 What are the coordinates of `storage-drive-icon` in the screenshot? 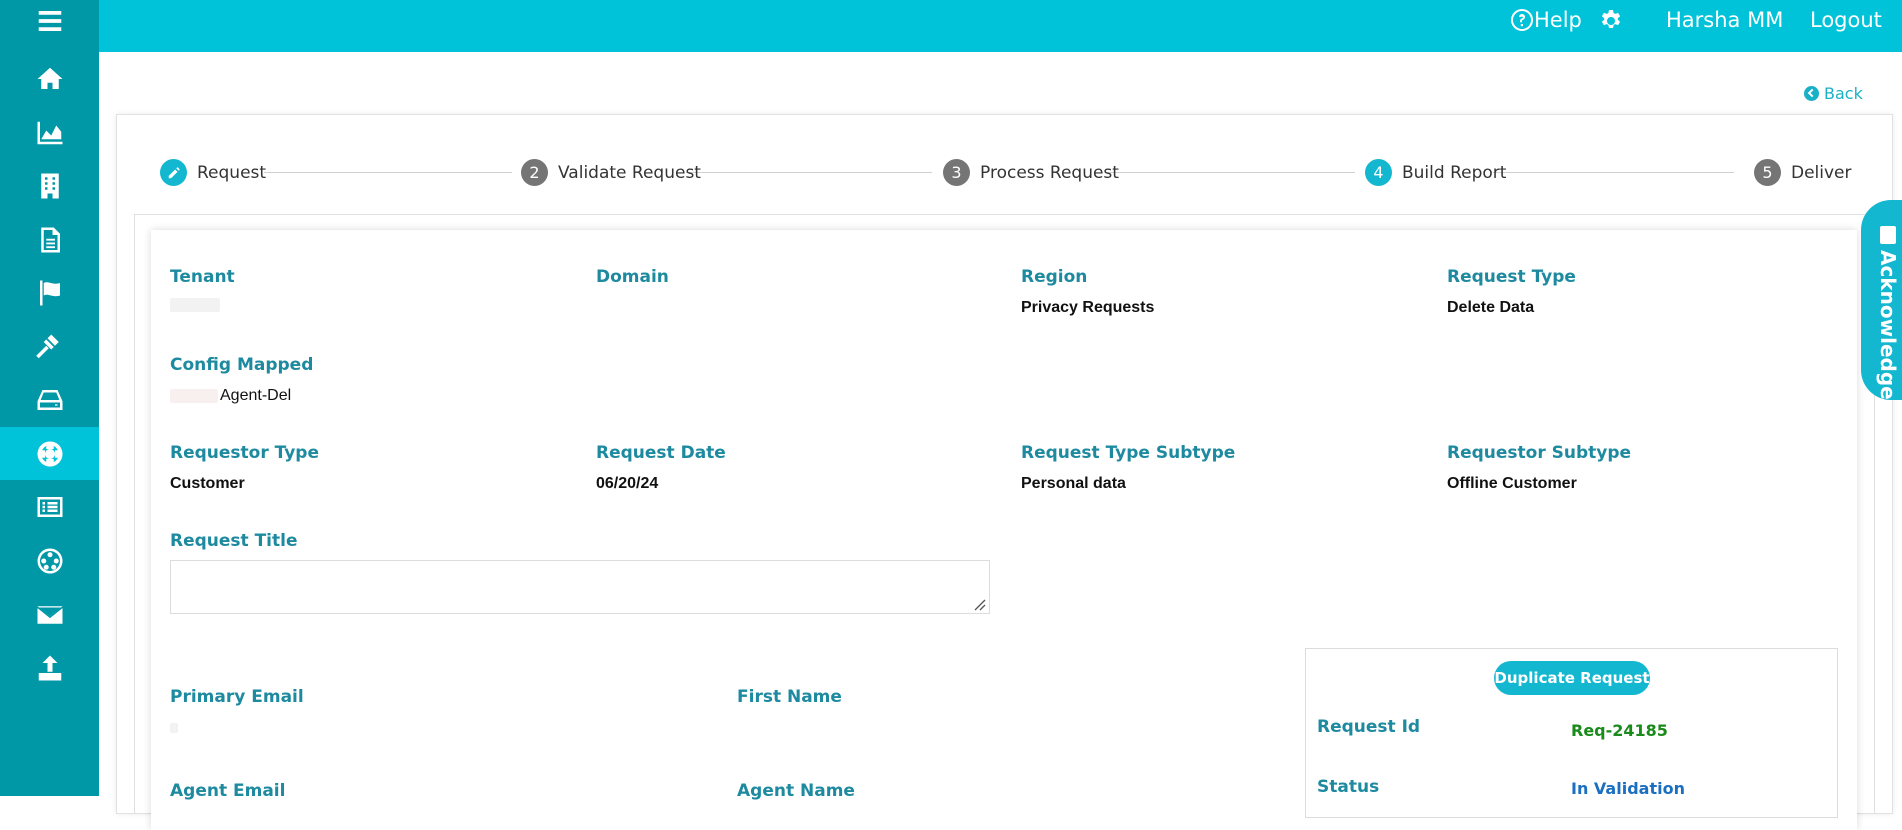 It's located at (49, 399).